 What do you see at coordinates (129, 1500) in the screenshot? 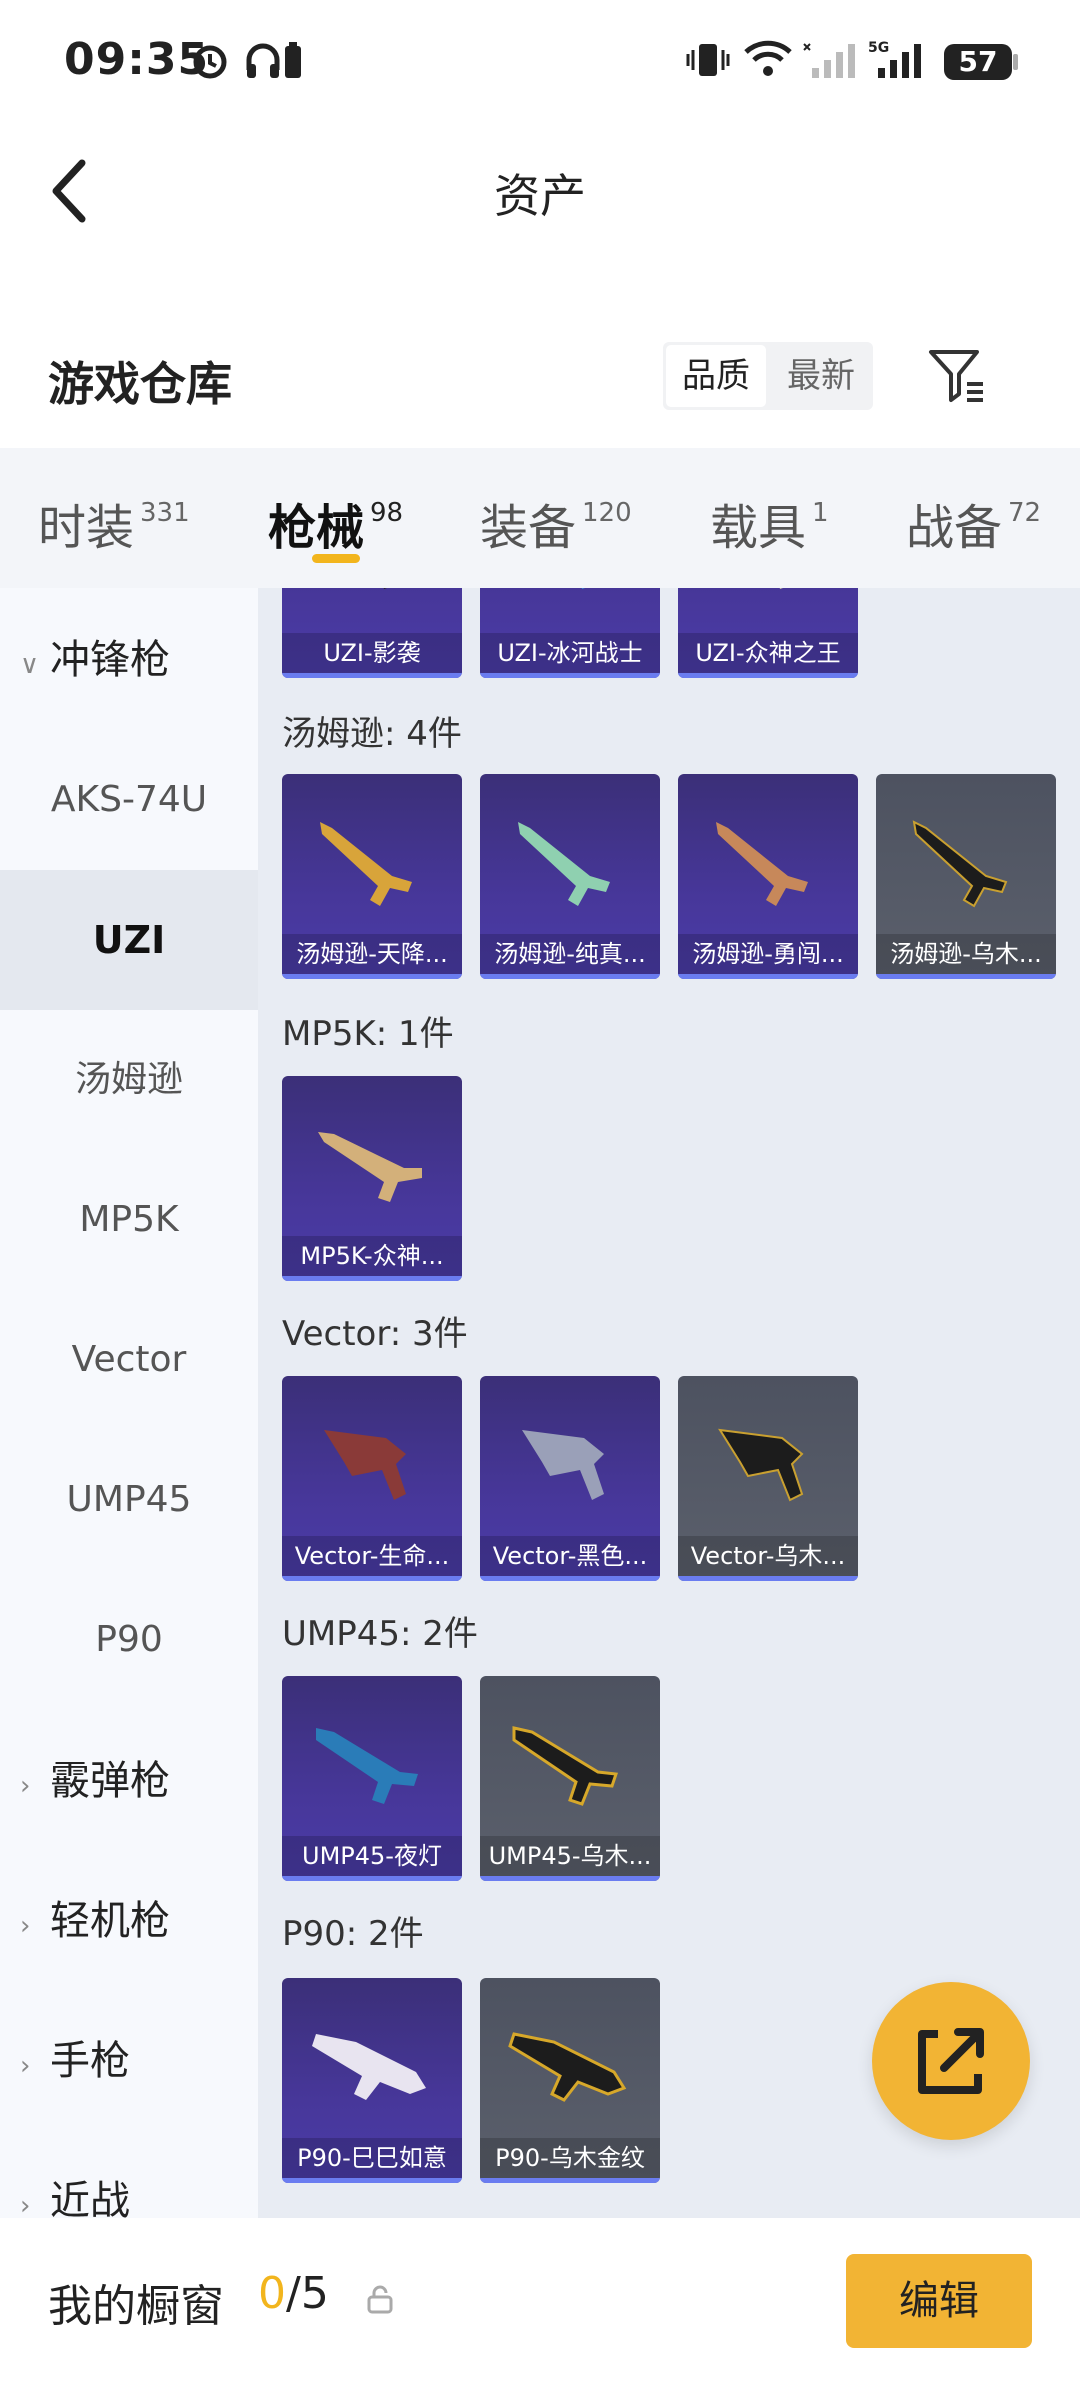
I see `sidebar-item-ump45: UMP45` at bounding box center [129, 1500].